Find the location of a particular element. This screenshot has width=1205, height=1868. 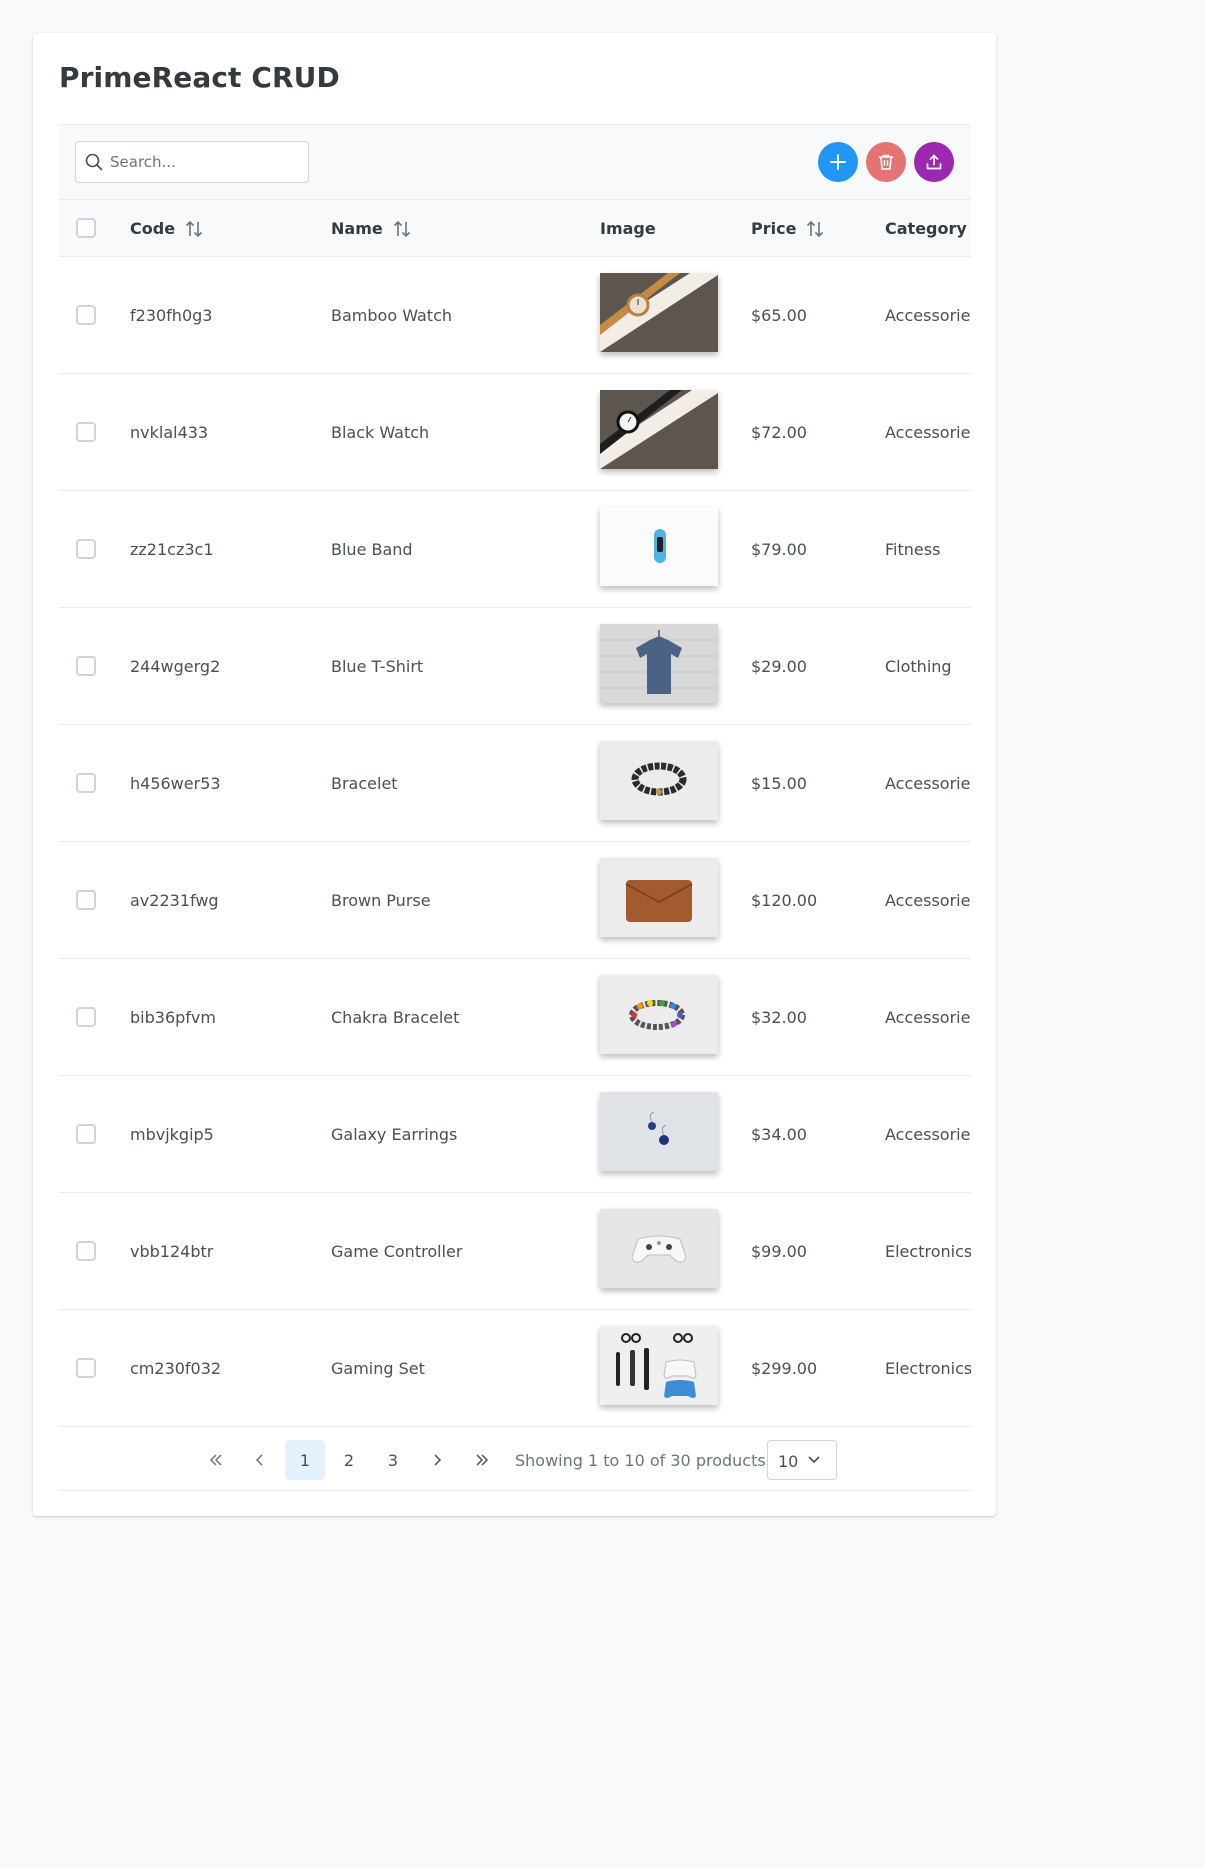

delete-selected-button is located at coordinates (886, 162).